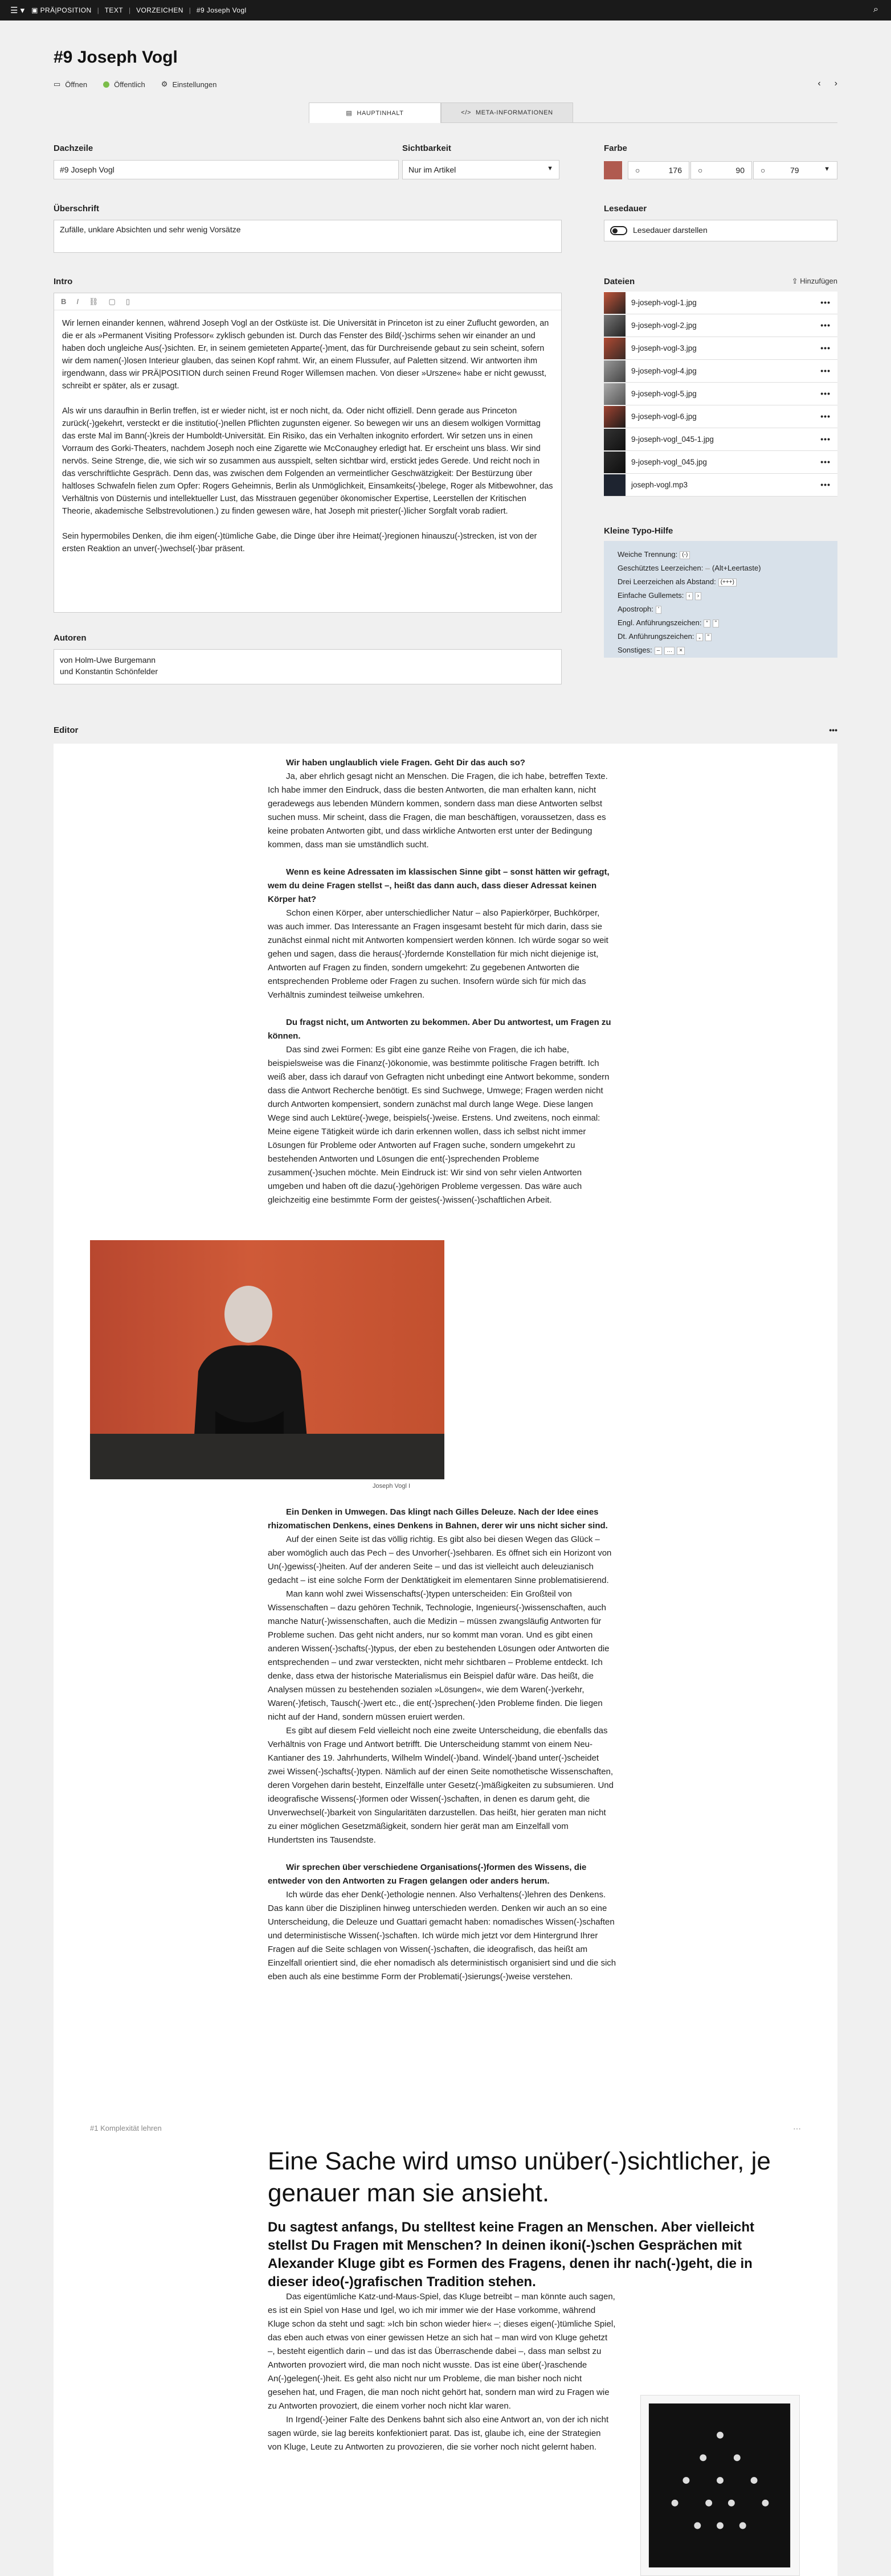 This screenshot has width=891, height=2576. I want to click on dachzeile-label: Dachzeile, so click(73, 148).